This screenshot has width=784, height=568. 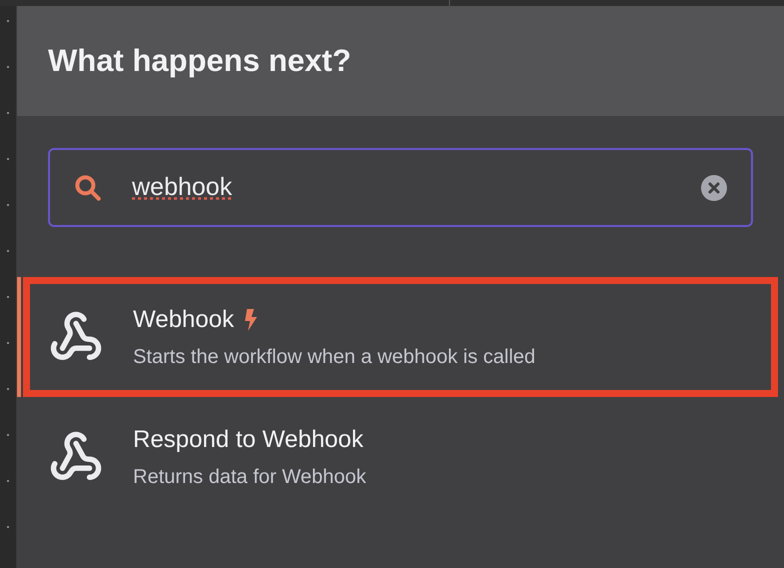 I want to click on search-box: webhook, so click(x=400, y=187).